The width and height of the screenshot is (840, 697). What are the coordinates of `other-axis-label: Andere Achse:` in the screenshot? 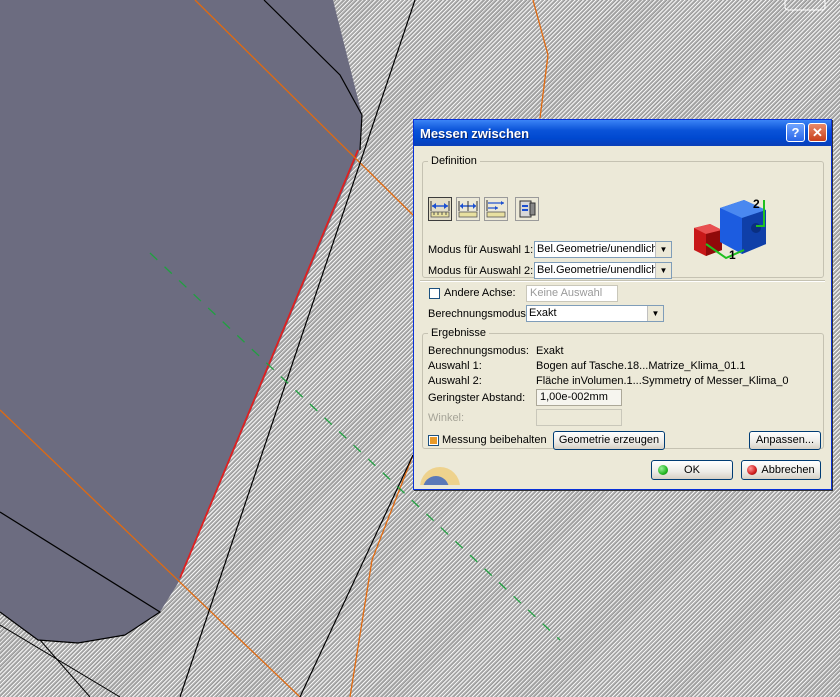 It's located at (480, 293).